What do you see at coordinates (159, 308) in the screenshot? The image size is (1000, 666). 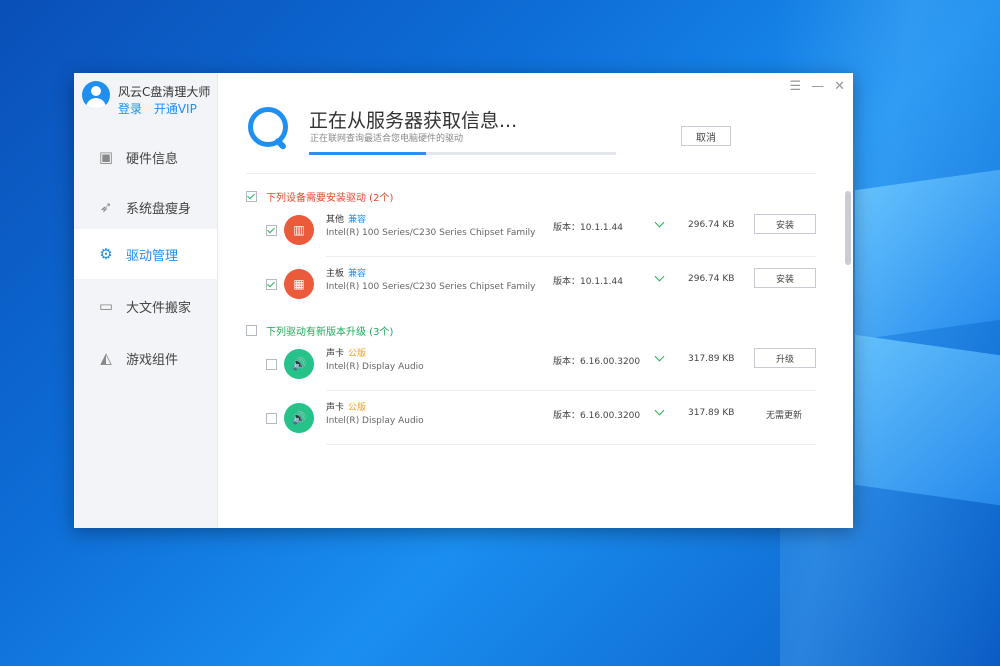 I see `sidebar-item-label: 大文件搬家` at bounding box center [159, 308].